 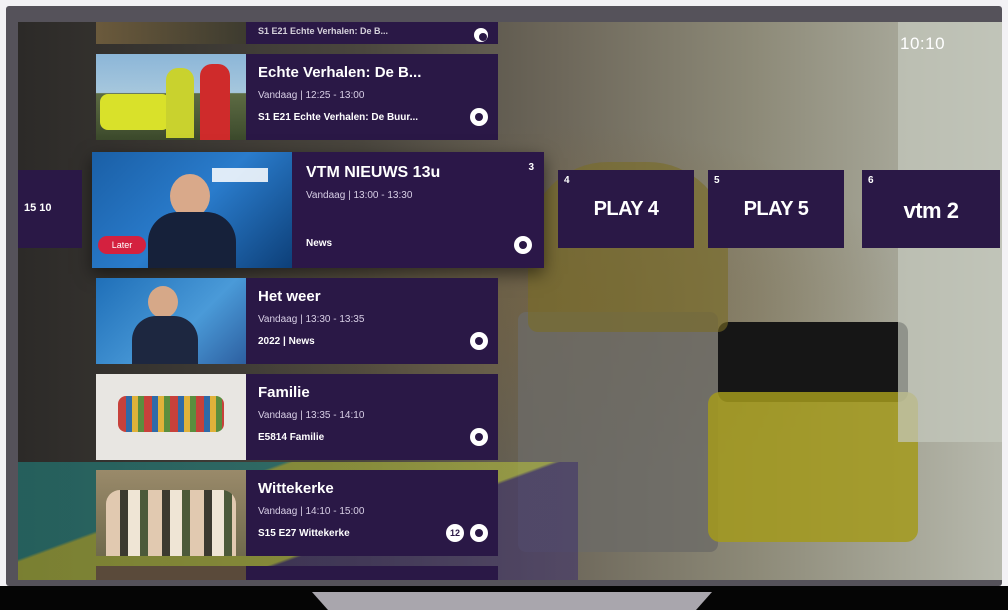 I want to click on program-episode: E5814 Familie, so click(x=291, y=437).